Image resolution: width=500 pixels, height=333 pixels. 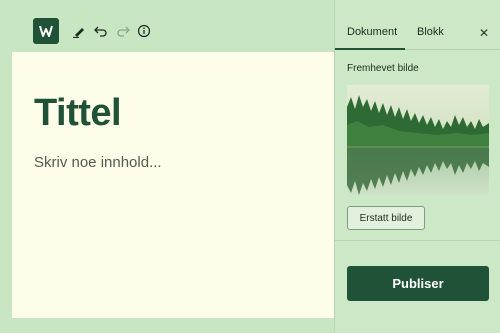 I want to click on undo-icon, so click(x=101, y=31).